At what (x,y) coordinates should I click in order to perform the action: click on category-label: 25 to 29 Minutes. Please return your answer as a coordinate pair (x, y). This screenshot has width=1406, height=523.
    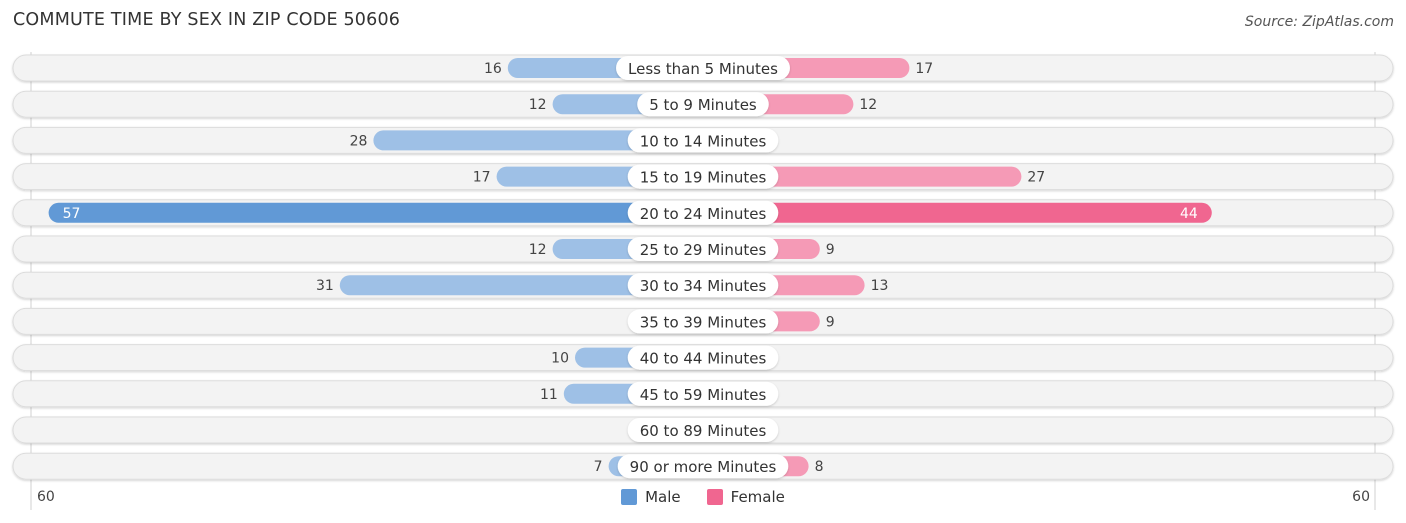
    Looking at the image, I should click on (703, 250).